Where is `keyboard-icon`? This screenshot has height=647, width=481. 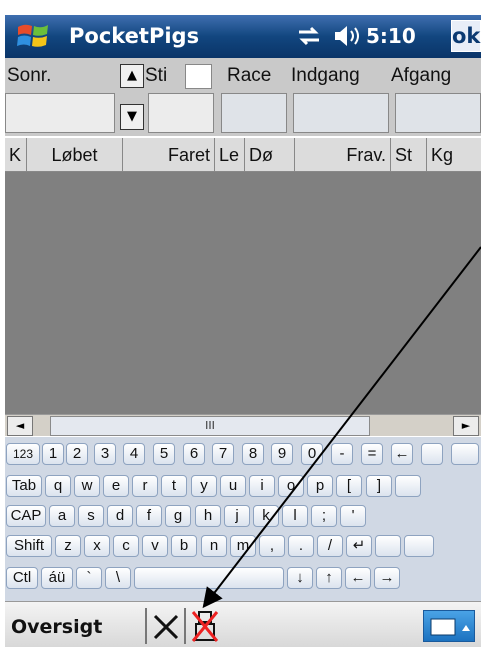
keyboard-icon is located at coordinates (449, 626).